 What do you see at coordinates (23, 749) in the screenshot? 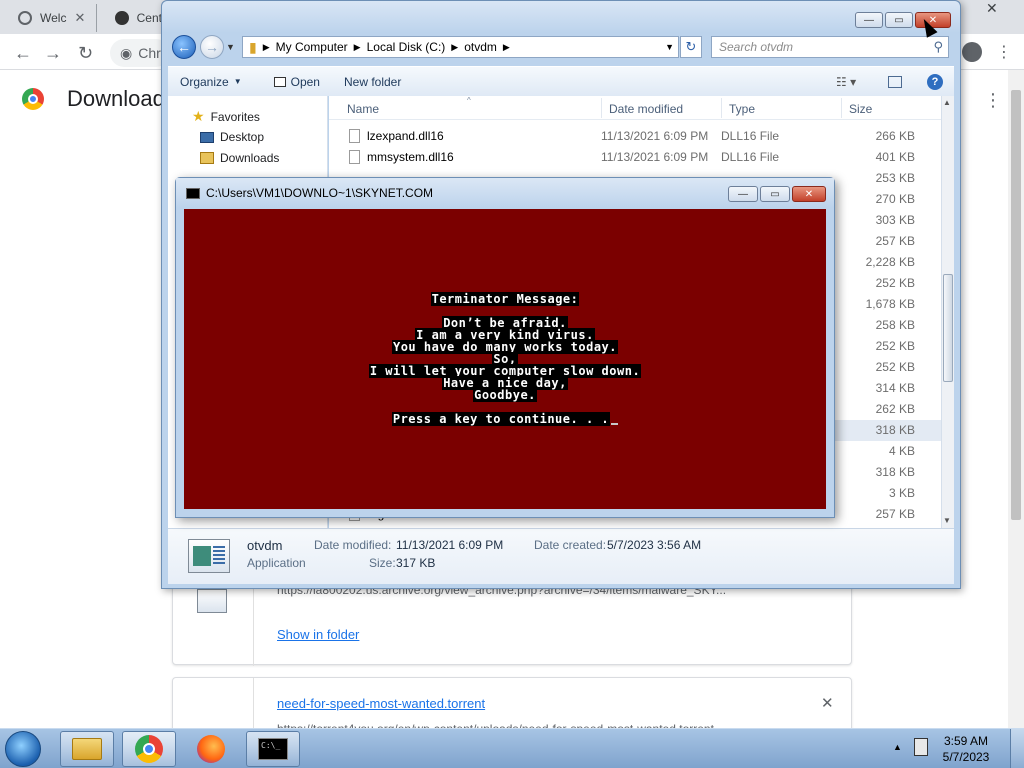
I see `start-button` at bounding box center [23, 749].